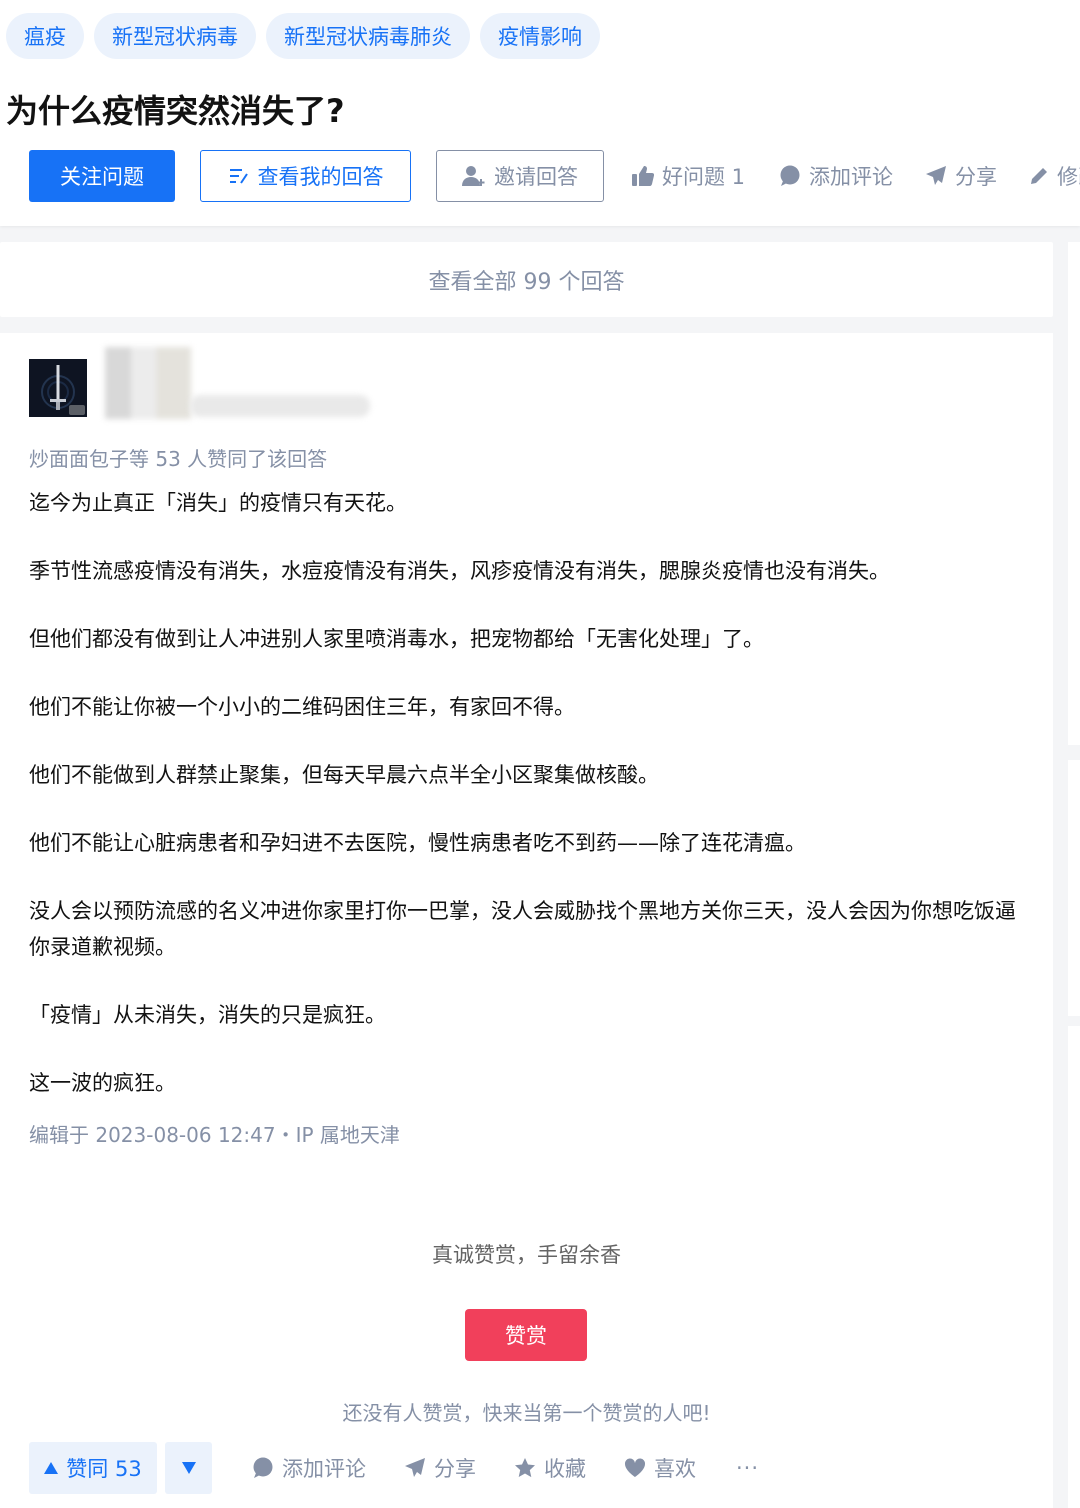 This screenshot has width=1080, height=1508. I want to click on answer-paragraph: 「疫情」从未消失，消失的只是疯狂。, so click(207, 1015).